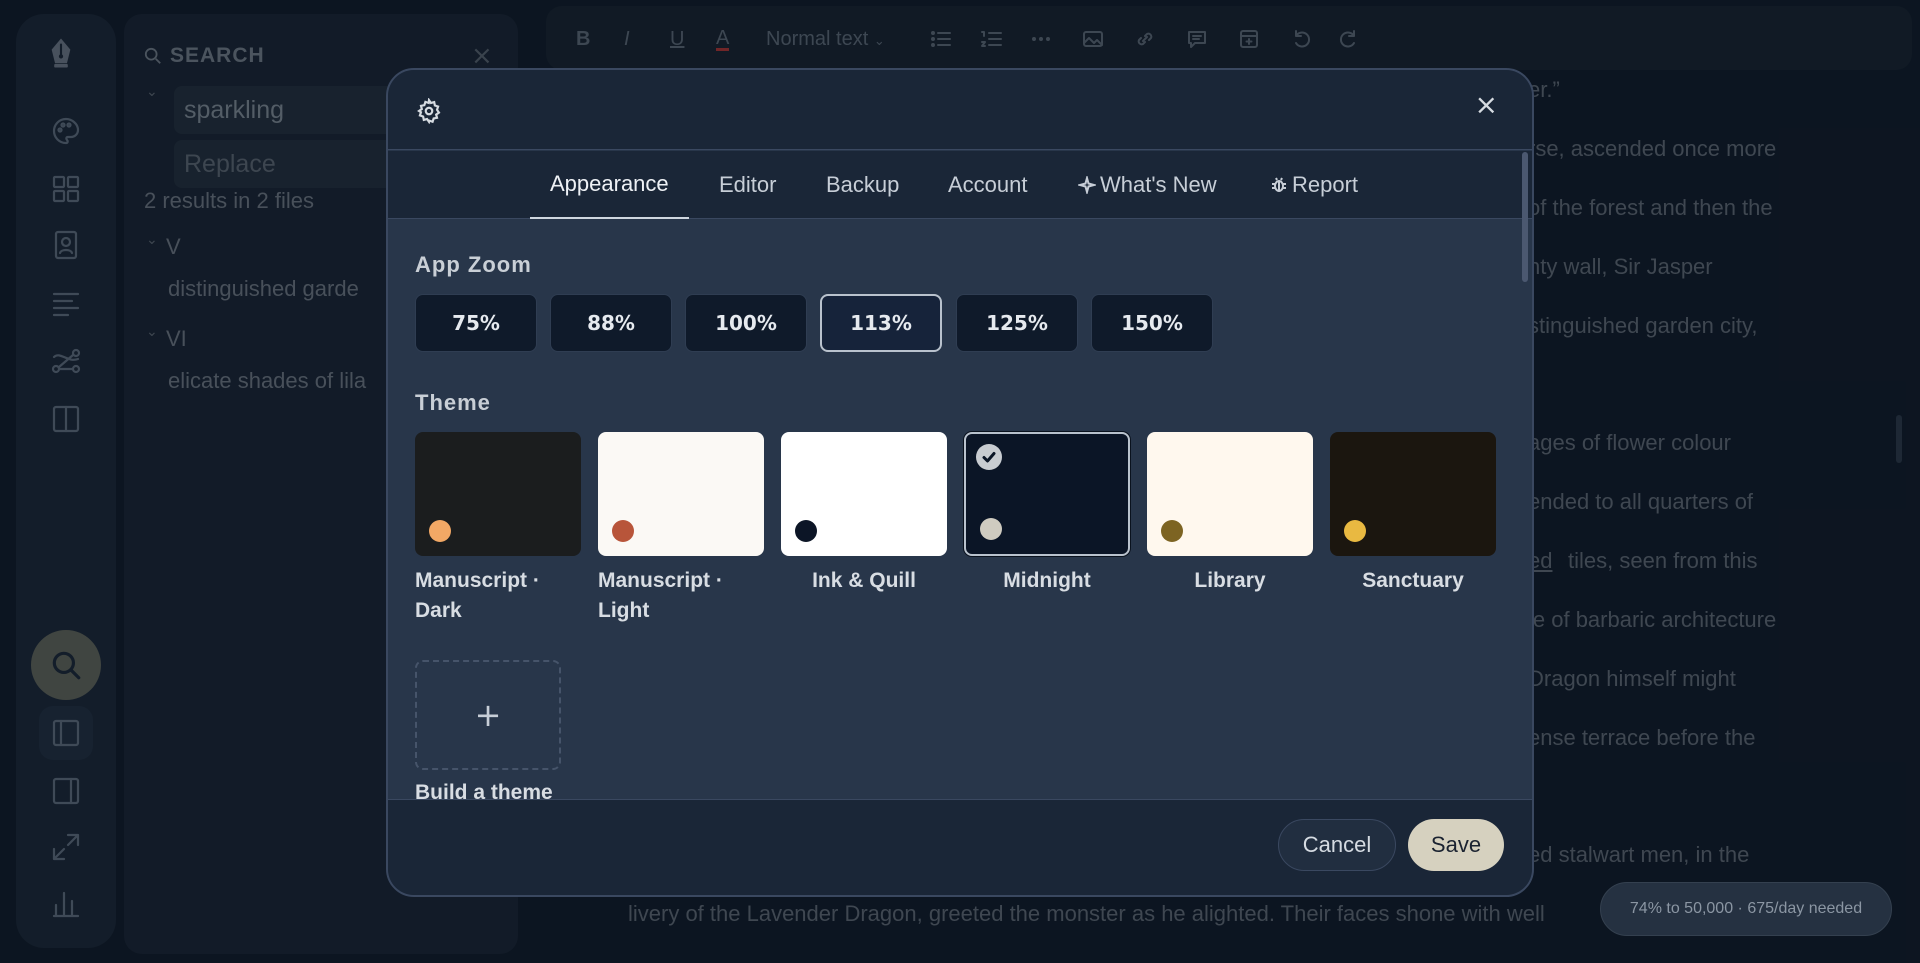  Describe the element at coordinates (1047, 494) in the screenshot. I see `theme-card-midnight` at that location.